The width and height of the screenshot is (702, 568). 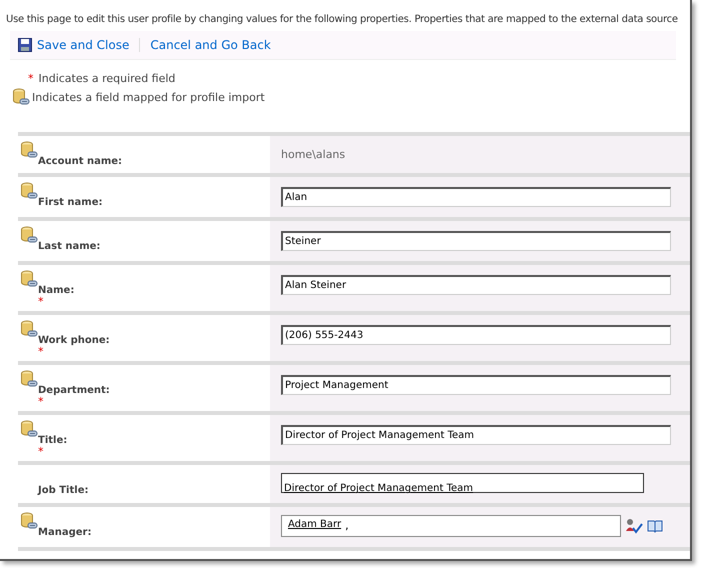 I want to click on field-label: Department:, so click(x=74, y=390).